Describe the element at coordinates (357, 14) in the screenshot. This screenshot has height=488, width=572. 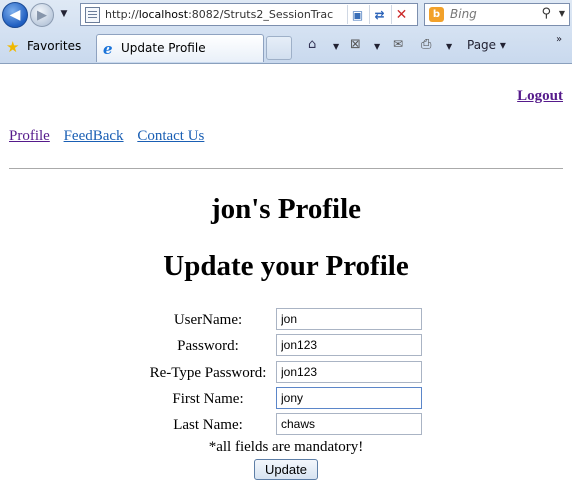
I see `compatibility-view-icon: ▣` at that location.